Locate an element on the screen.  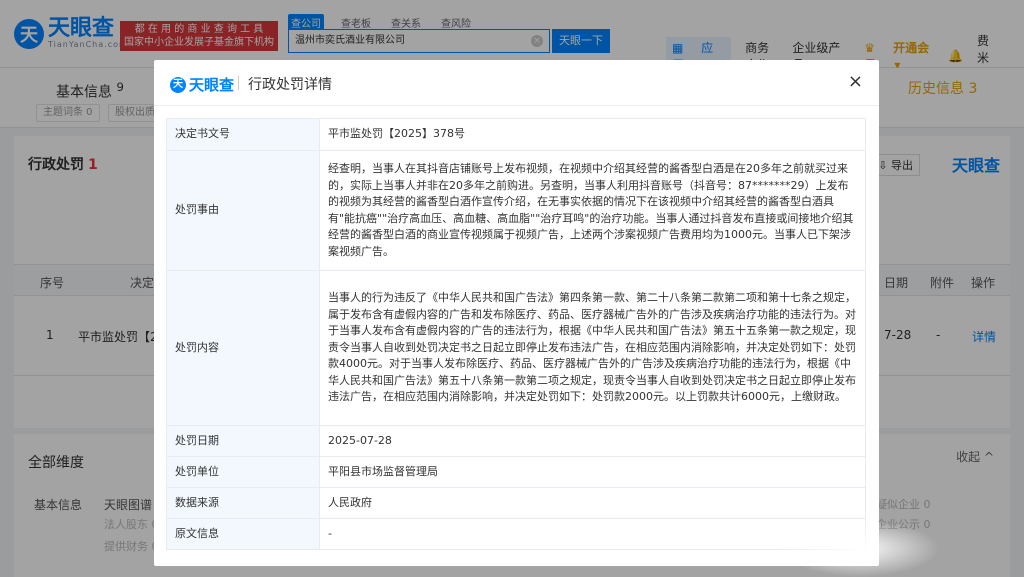
label-decision-no: 决定书文号 is located at coordinates (243, 134).